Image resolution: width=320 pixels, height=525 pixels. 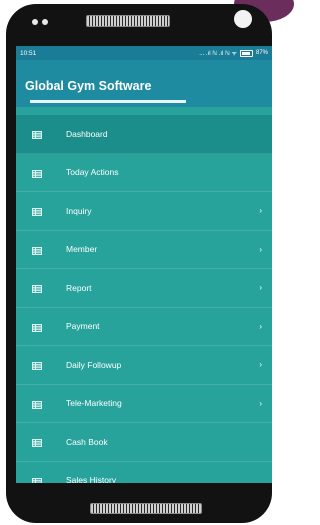 I want to click on menu-item-label: Today Actions, so click(x=92, y=172).